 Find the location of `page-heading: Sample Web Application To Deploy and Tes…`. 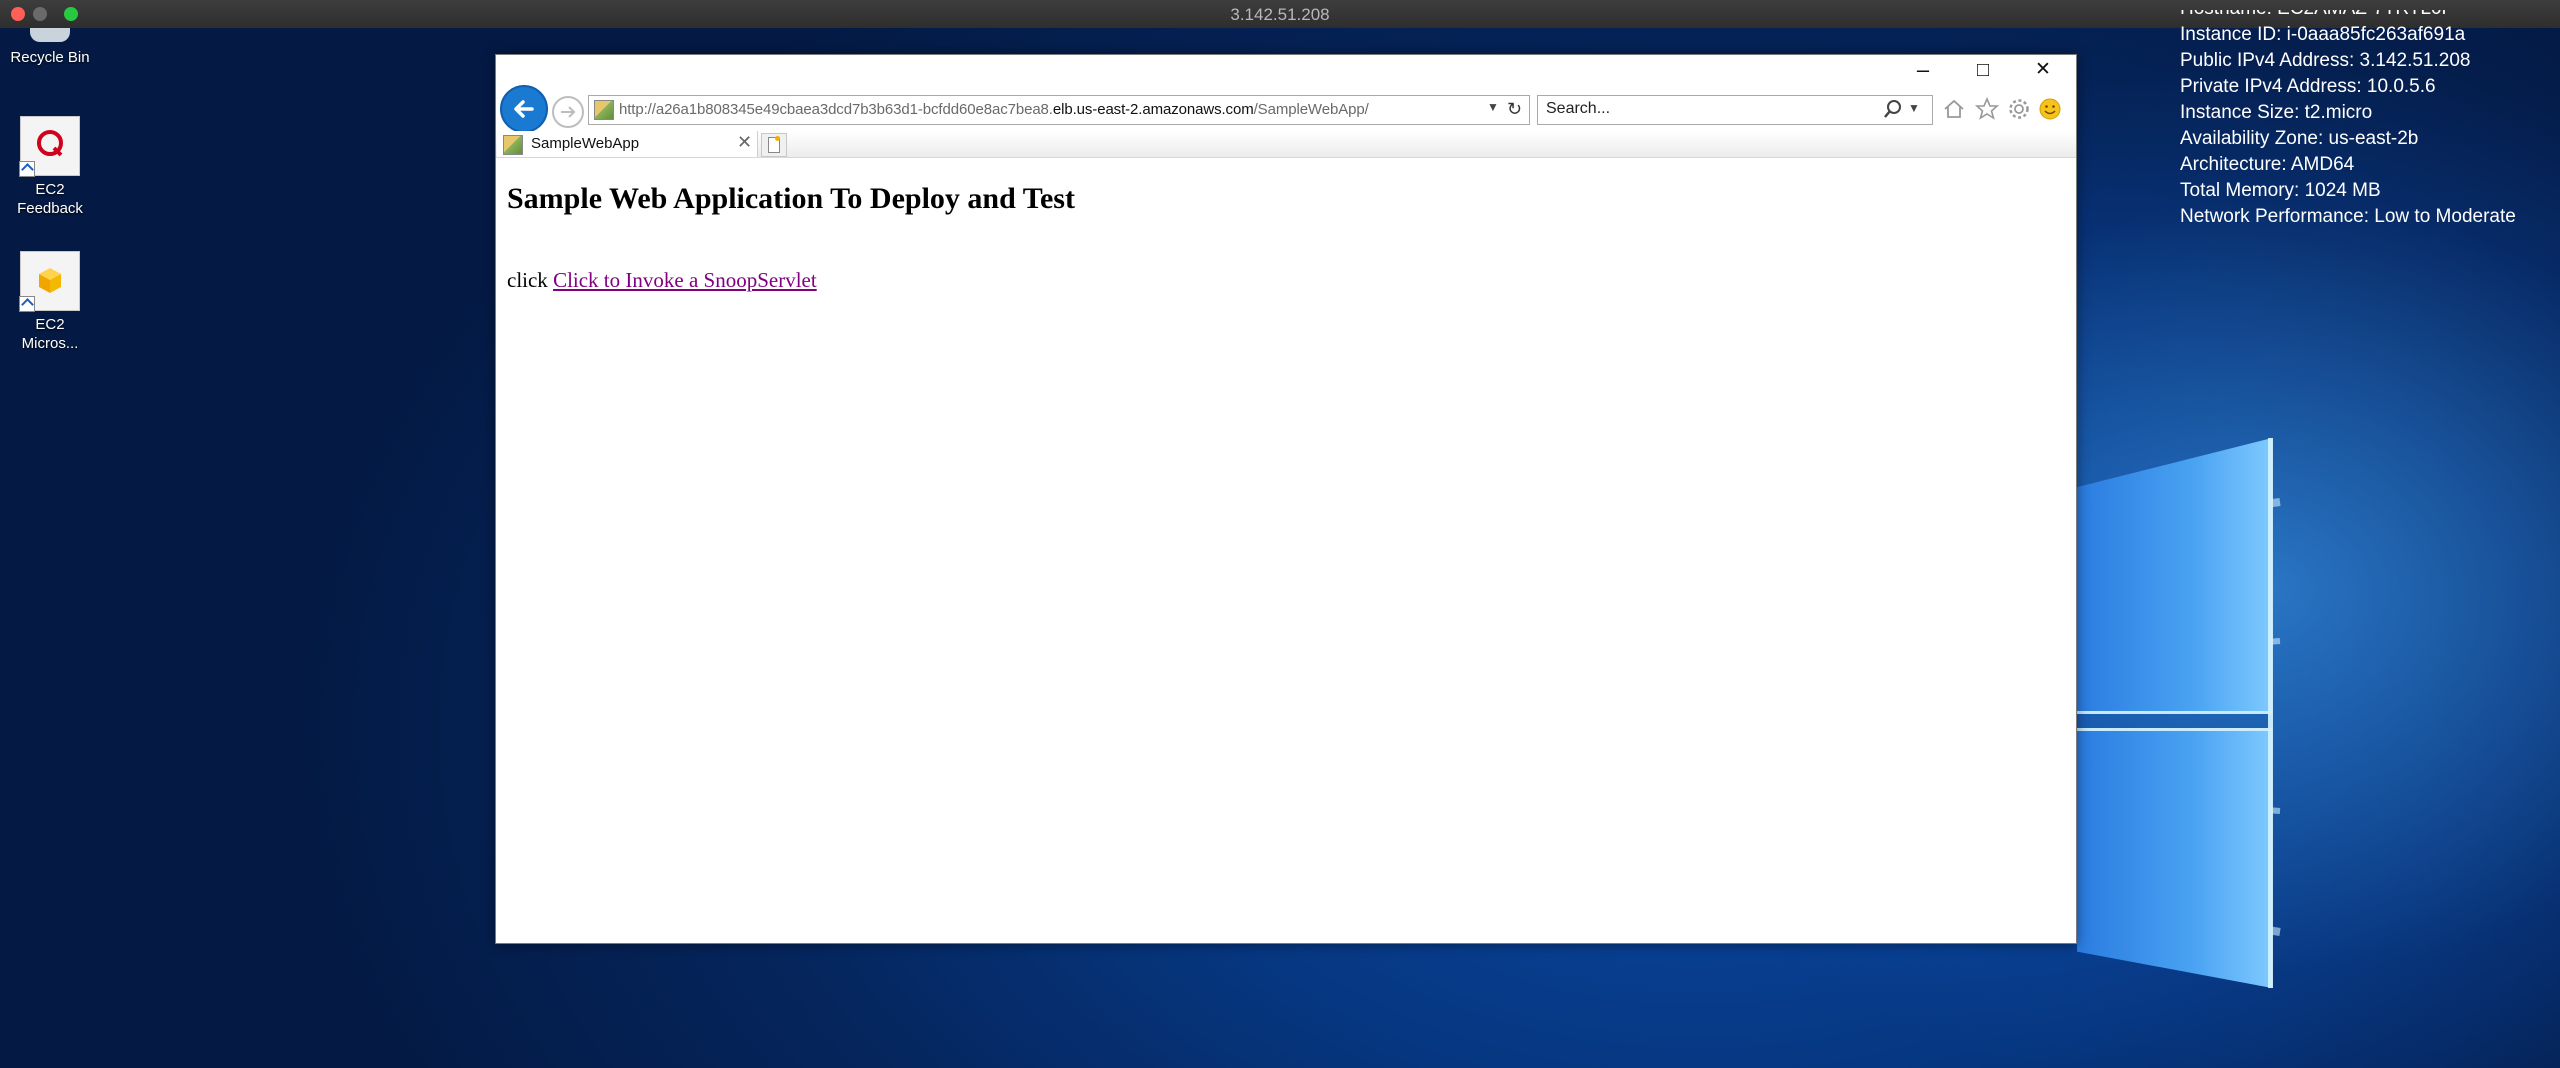

page-heading: Sample Web Application To Deploy and Tes… is located at coordinates (791, 198).